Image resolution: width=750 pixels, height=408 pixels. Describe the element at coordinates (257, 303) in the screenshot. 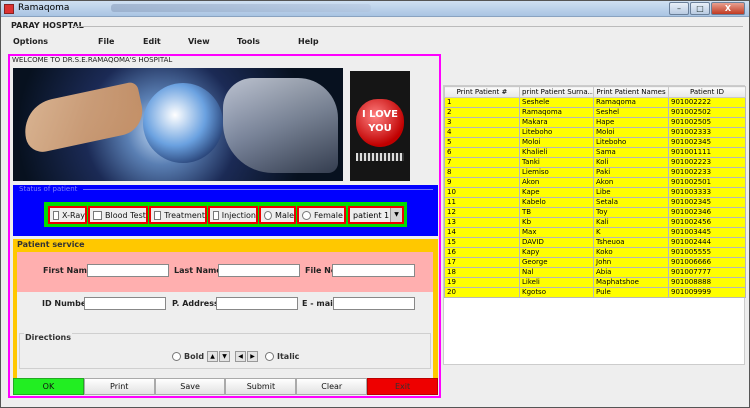

I see `p-address-field` at that location.